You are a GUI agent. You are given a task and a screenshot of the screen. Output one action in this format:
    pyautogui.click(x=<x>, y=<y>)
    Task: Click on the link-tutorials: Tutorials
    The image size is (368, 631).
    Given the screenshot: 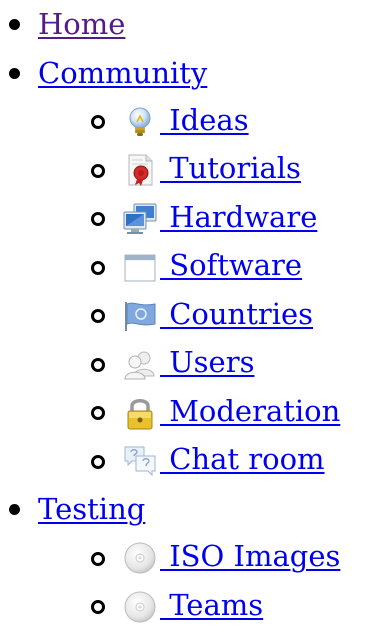 What is the action you would take?
    pyautogui.click(x=211, y=169)
    